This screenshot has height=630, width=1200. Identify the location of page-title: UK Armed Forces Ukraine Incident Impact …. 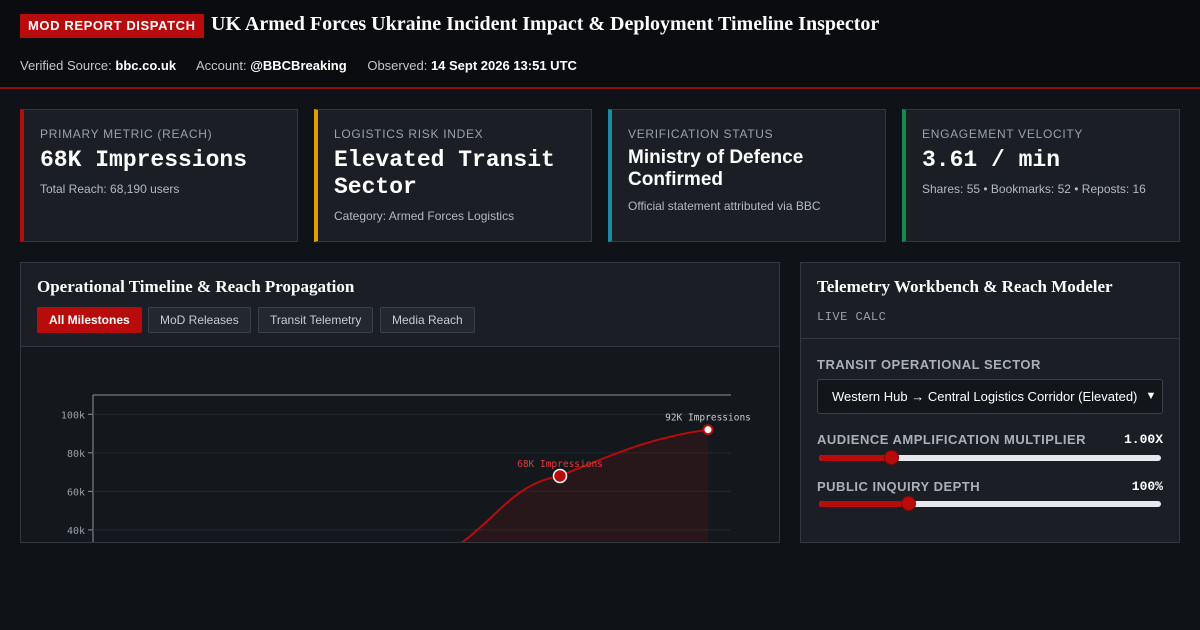
(545, 24).